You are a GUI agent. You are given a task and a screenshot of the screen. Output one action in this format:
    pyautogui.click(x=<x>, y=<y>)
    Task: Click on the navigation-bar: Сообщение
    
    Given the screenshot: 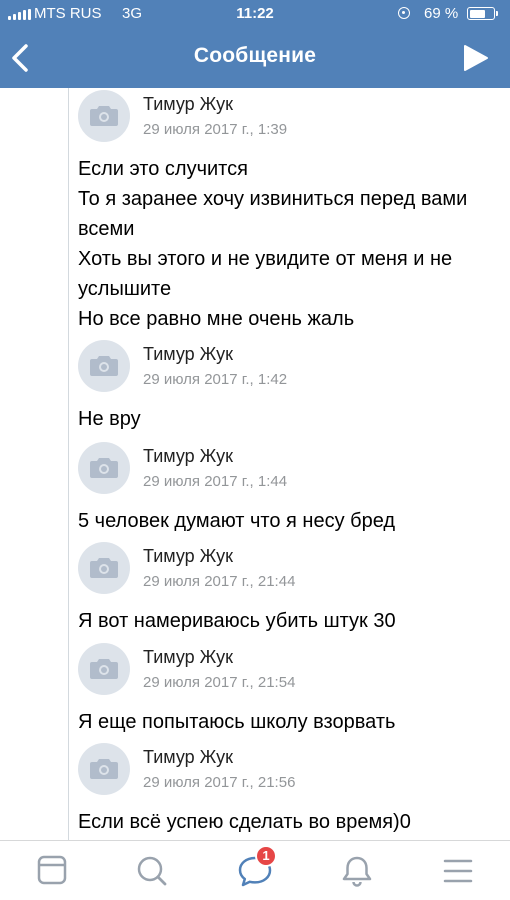 What is the action you would take?
    pyautogui.click(x=255, y=58)
    